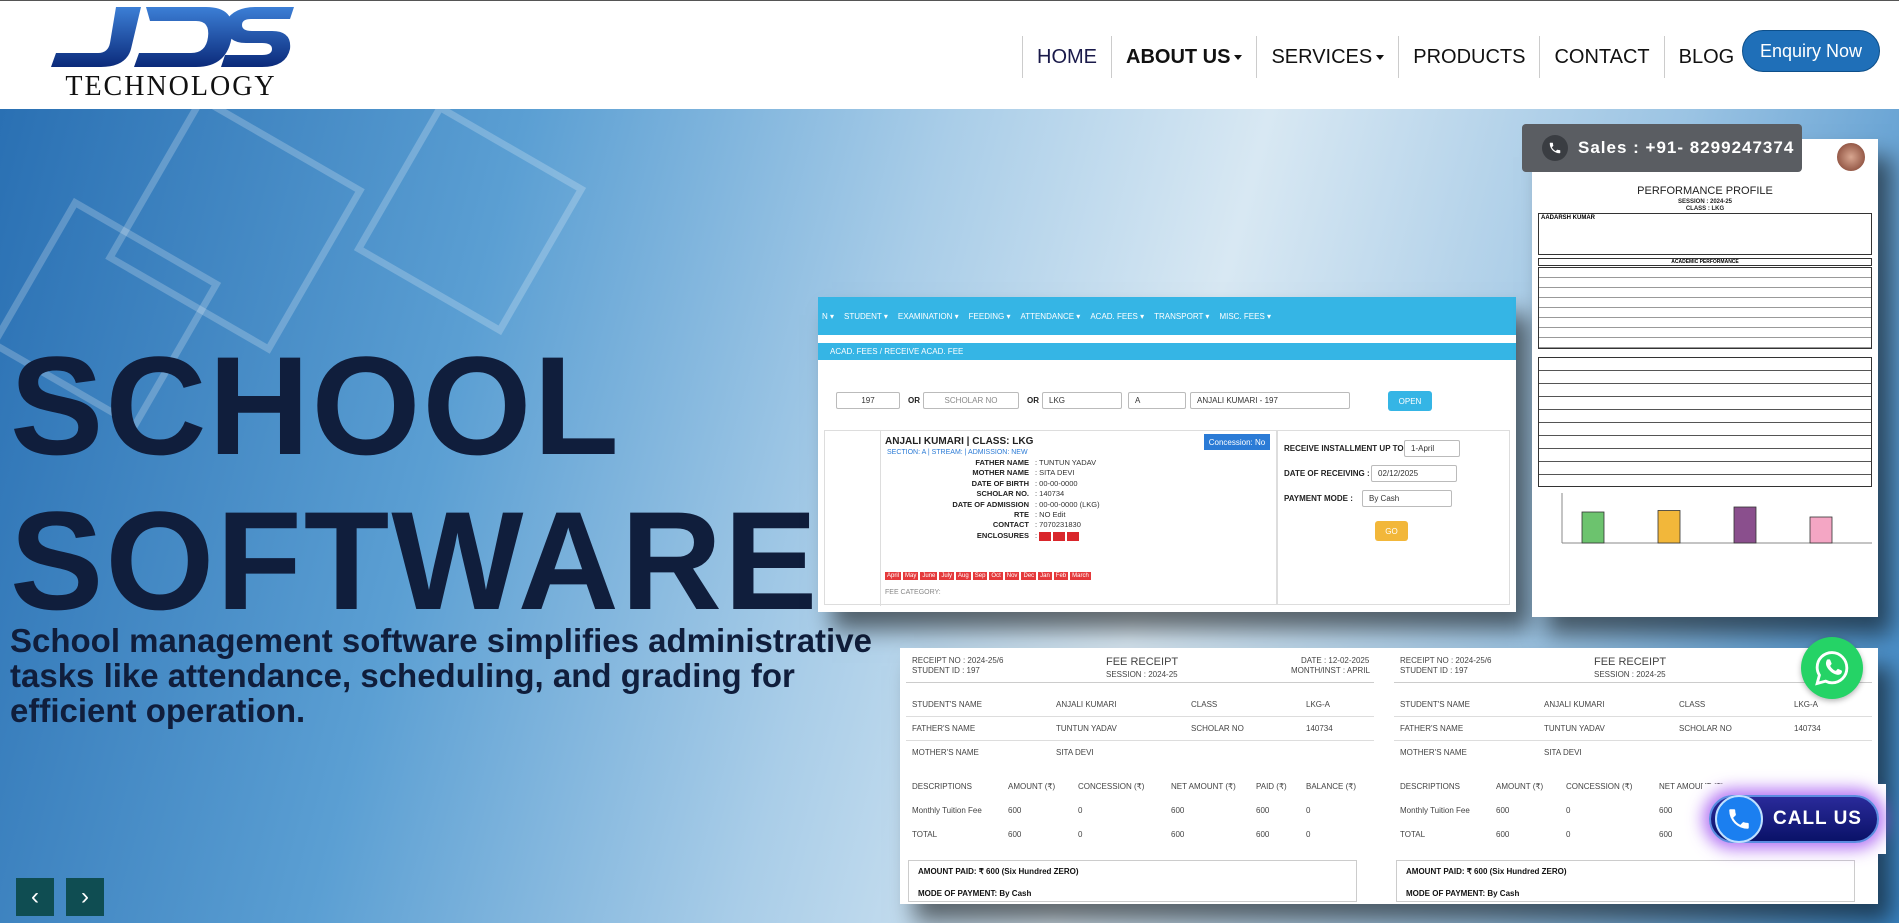 Image resolution: width=1899 pixels, height=923 pixels. I want to click on receipt-text: STUDENT'S NAME, so click(947, 704).